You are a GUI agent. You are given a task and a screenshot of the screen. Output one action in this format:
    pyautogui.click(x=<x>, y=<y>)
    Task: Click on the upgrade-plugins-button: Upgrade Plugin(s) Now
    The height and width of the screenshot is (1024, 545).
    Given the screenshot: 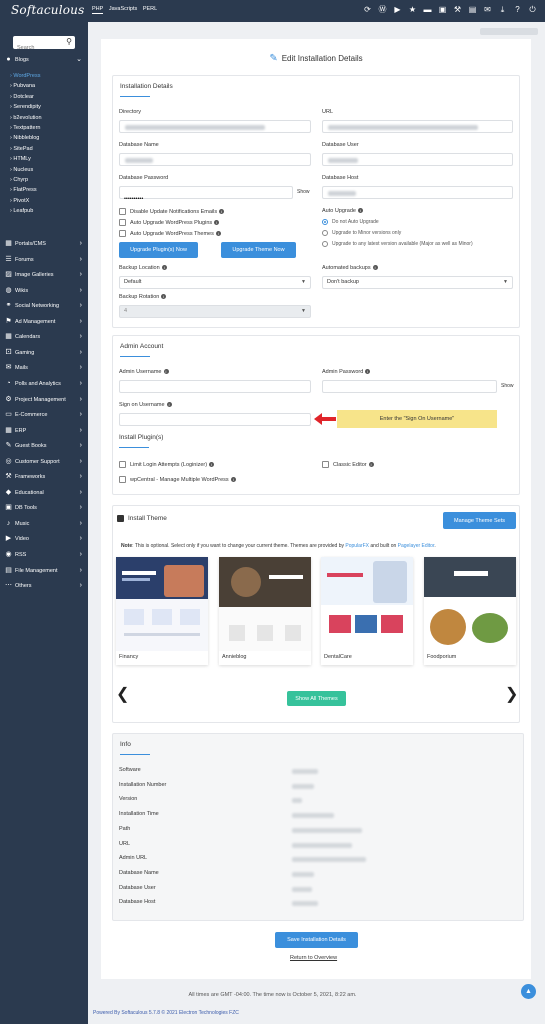 What is the action you would take?
    pyautogui.click(x=158, y=250)
    